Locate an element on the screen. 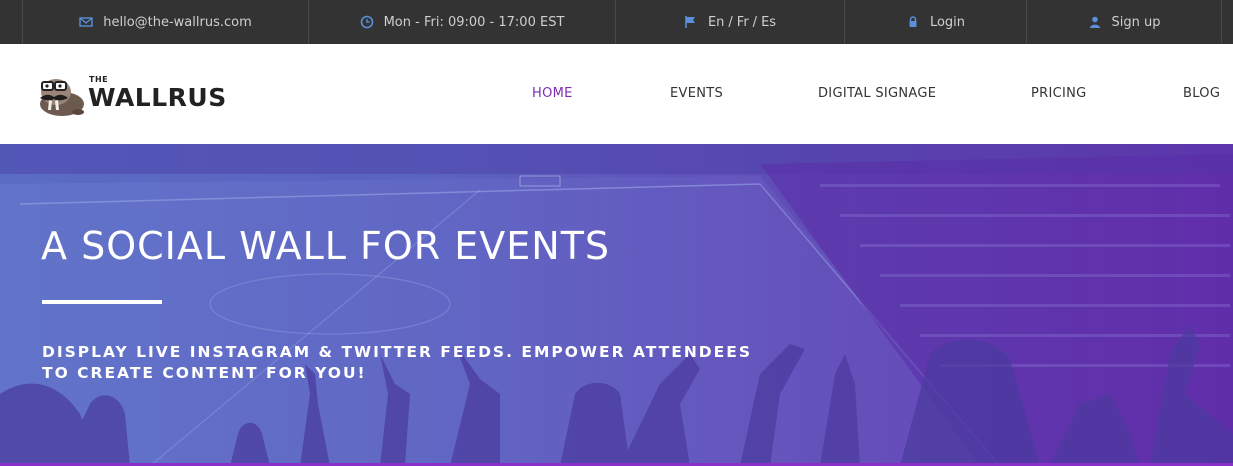  lang-fr: Fr is located at coordinates (743, 22).